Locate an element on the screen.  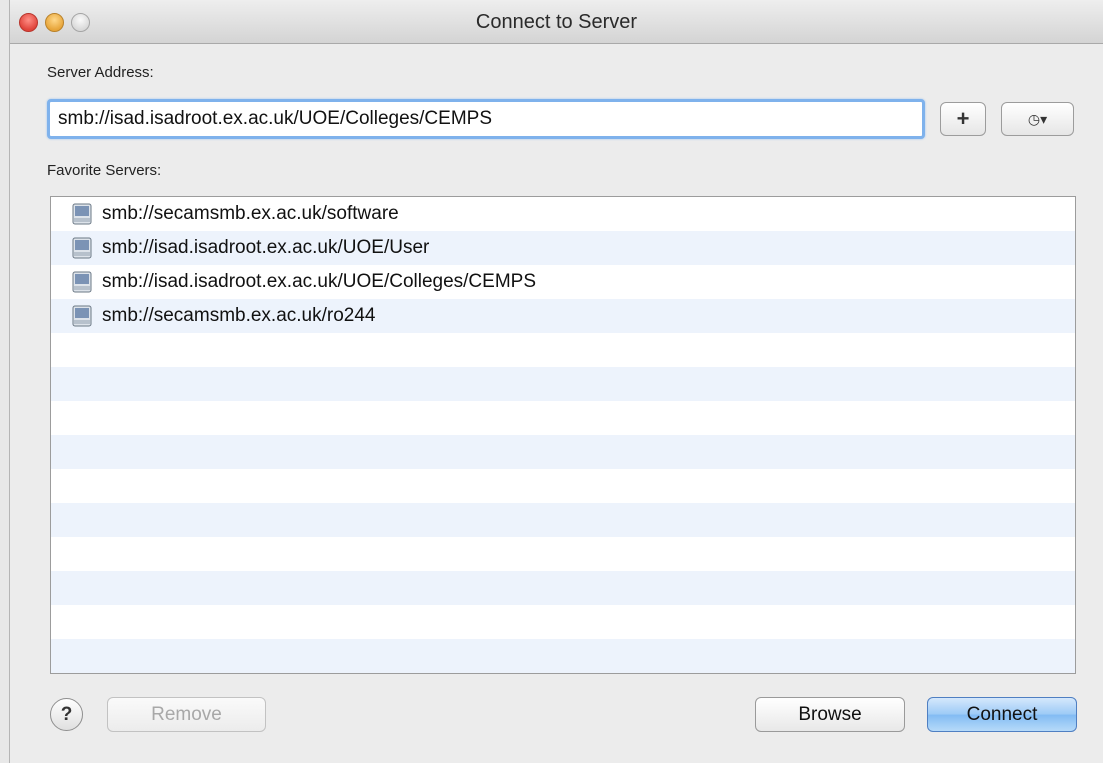
help-button: ? is located at coordinates (66, 714).